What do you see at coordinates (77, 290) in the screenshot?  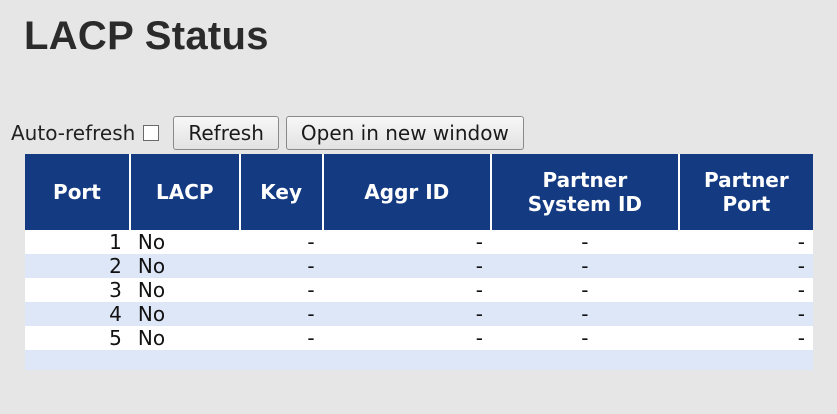 I see `cell-port: 3` at bounding box center [77, 290].